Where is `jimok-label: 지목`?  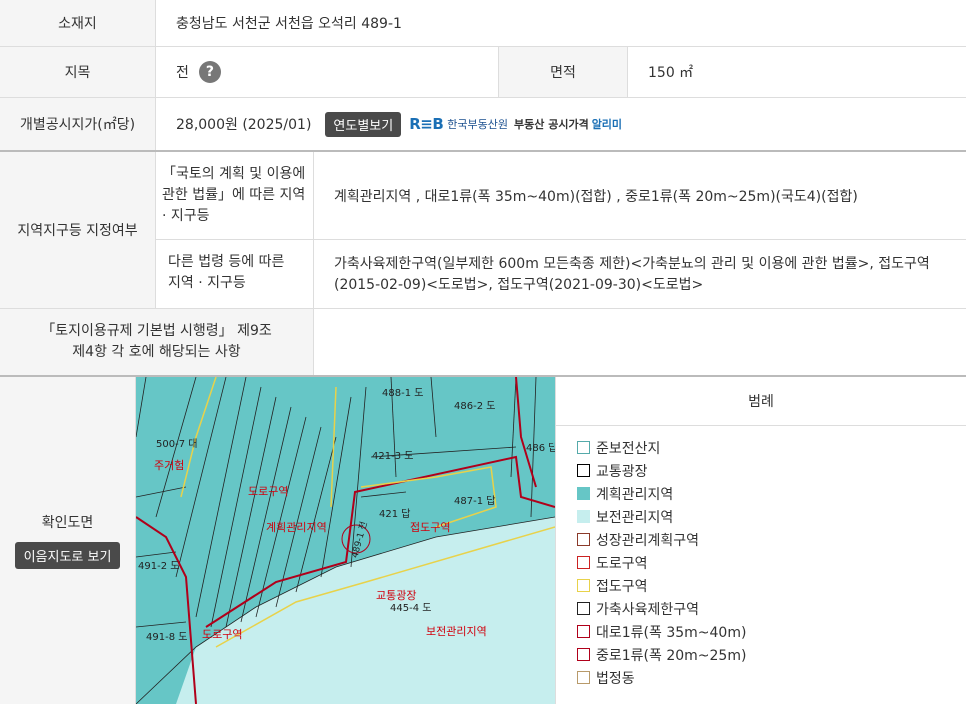
jimok-label: 지목 is located at coordinates (78, 72).